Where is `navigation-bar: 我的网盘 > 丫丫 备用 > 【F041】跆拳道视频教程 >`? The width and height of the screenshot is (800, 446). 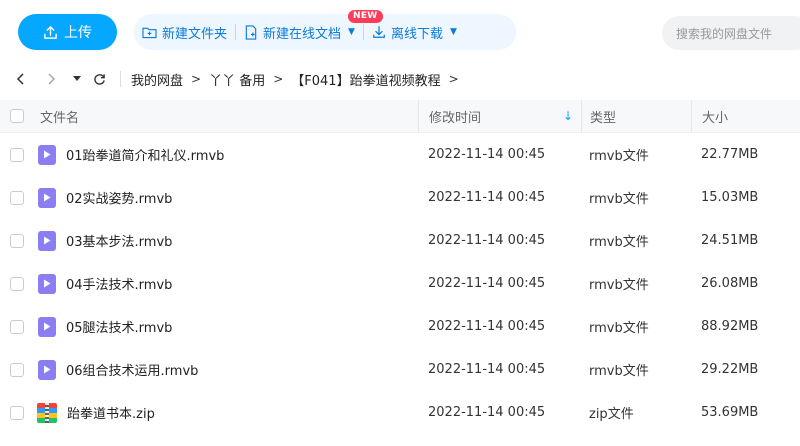
navigation-bar: 我的网盘 > 丫丫 备用 > 【F041】跆拳道视频教程 > is located at coordinates (400, 79).